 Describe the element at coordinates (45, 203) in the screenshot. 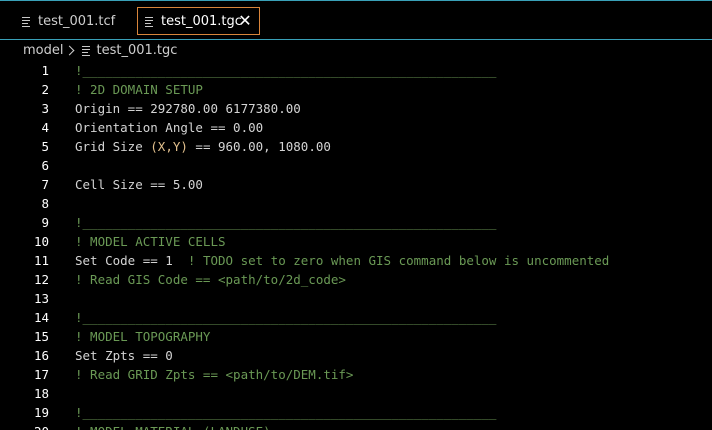

I see `line-number: 8` at that location.